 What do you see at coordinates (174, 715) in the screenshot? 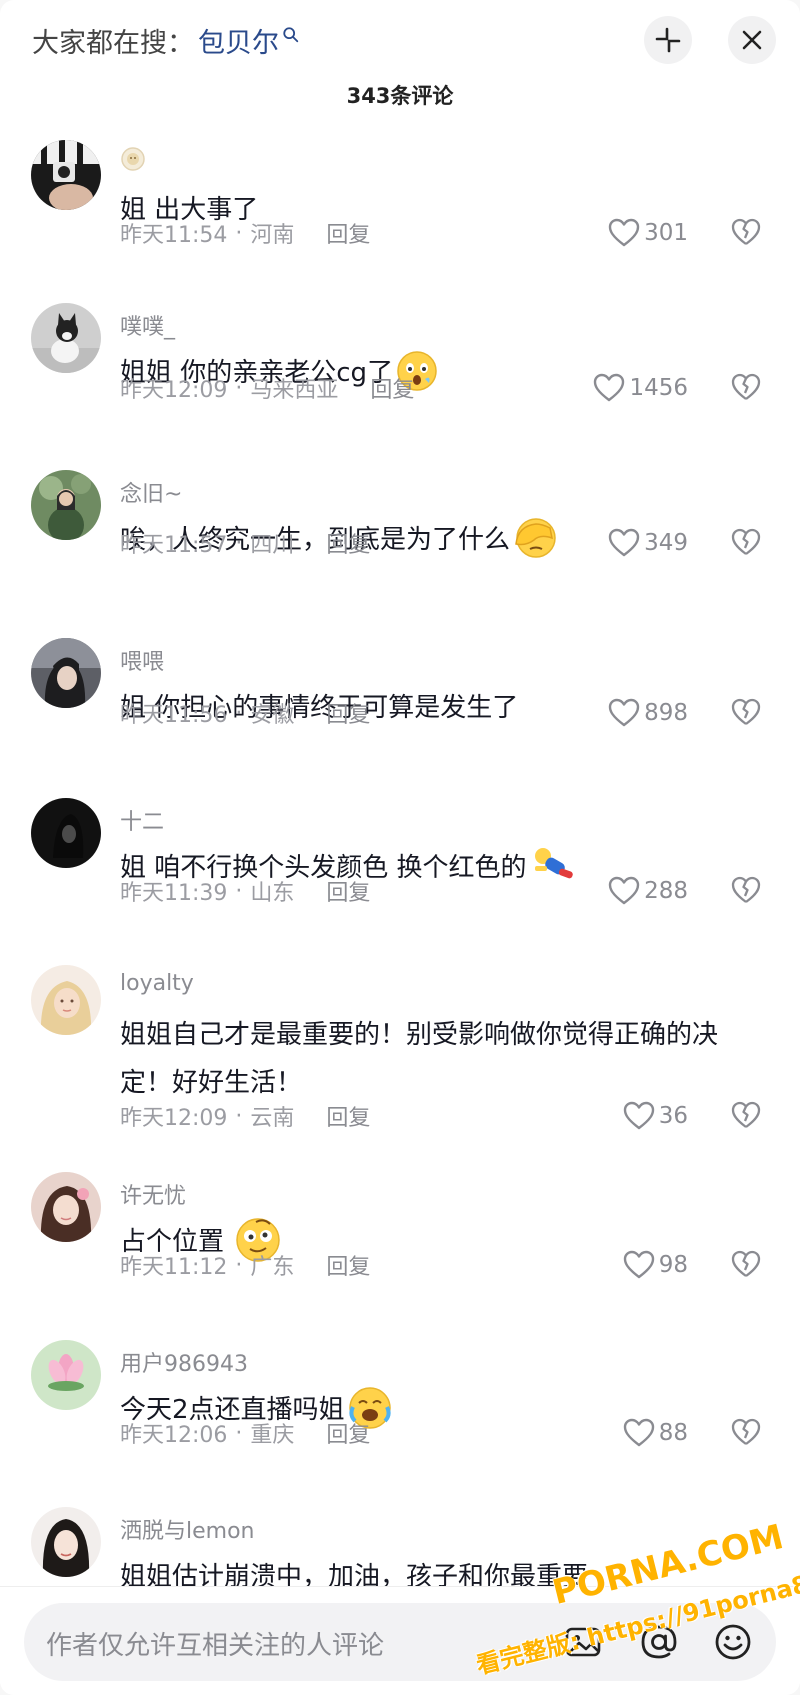
I see `comment-time: 昨天11:56` at bounding box center [174, 715].